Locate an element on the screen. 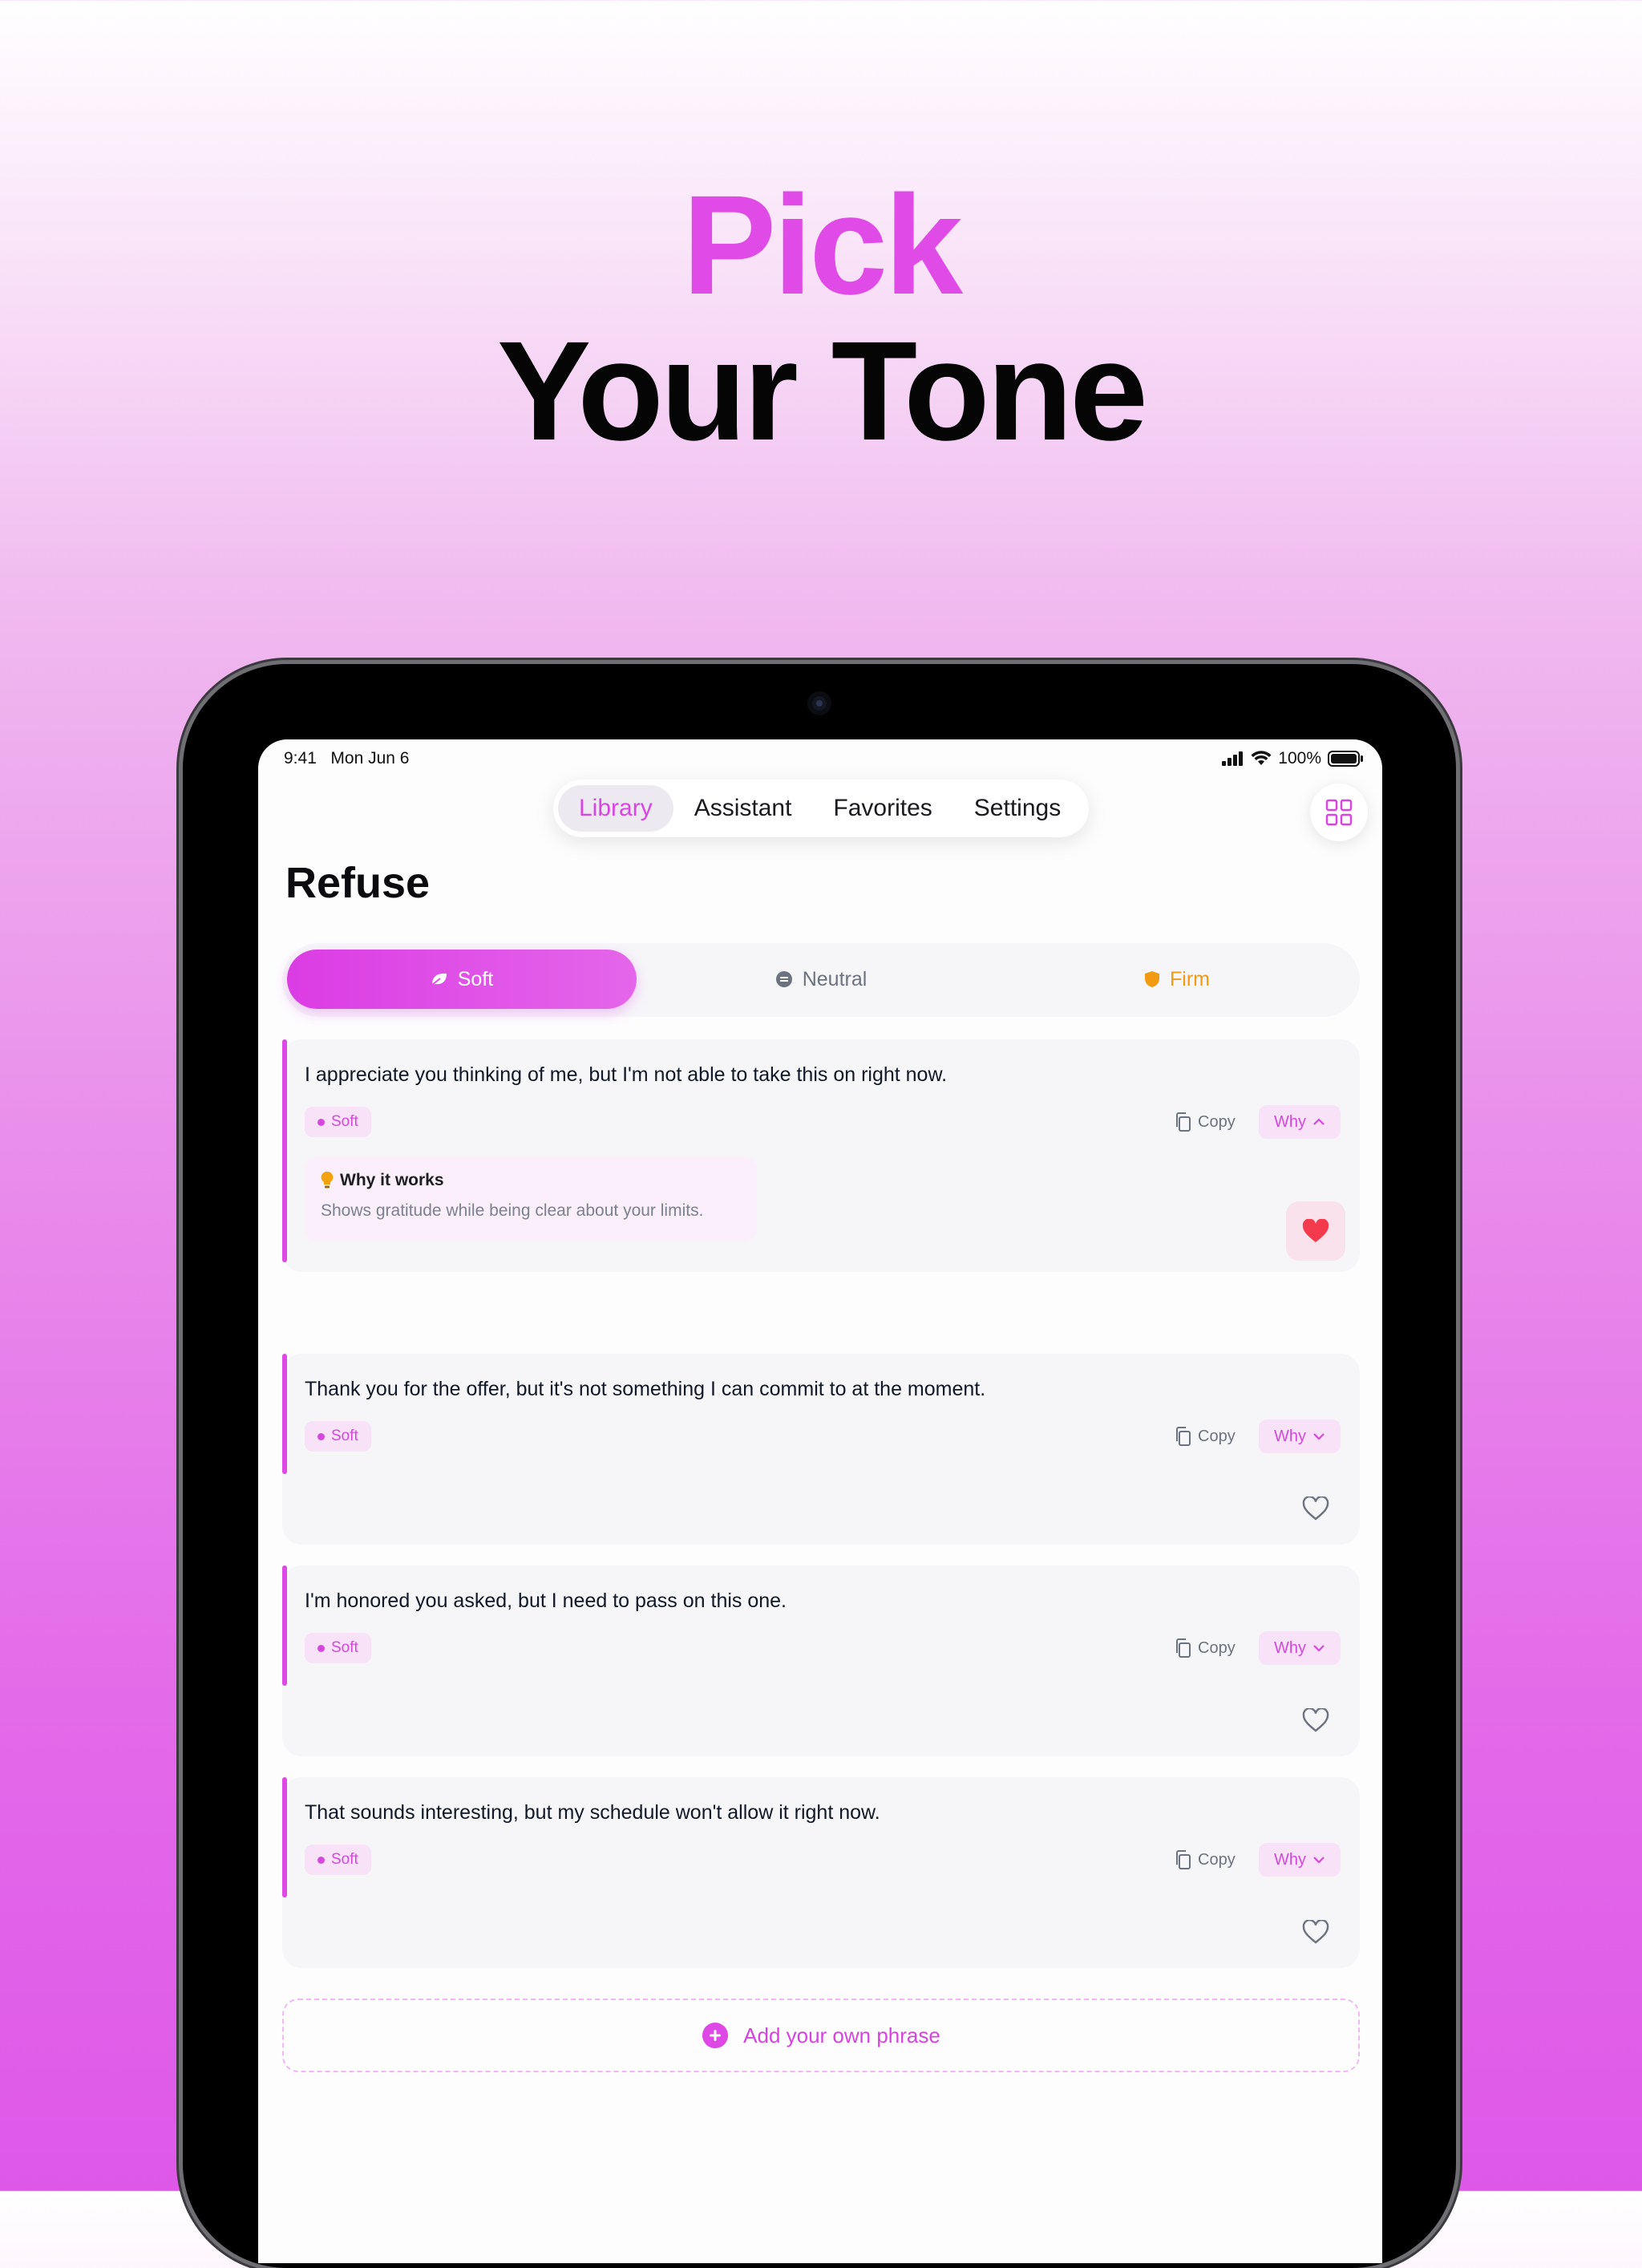 The image size is (1642, 2268). headline-pick: Pick is located at coordinates (822, 245).